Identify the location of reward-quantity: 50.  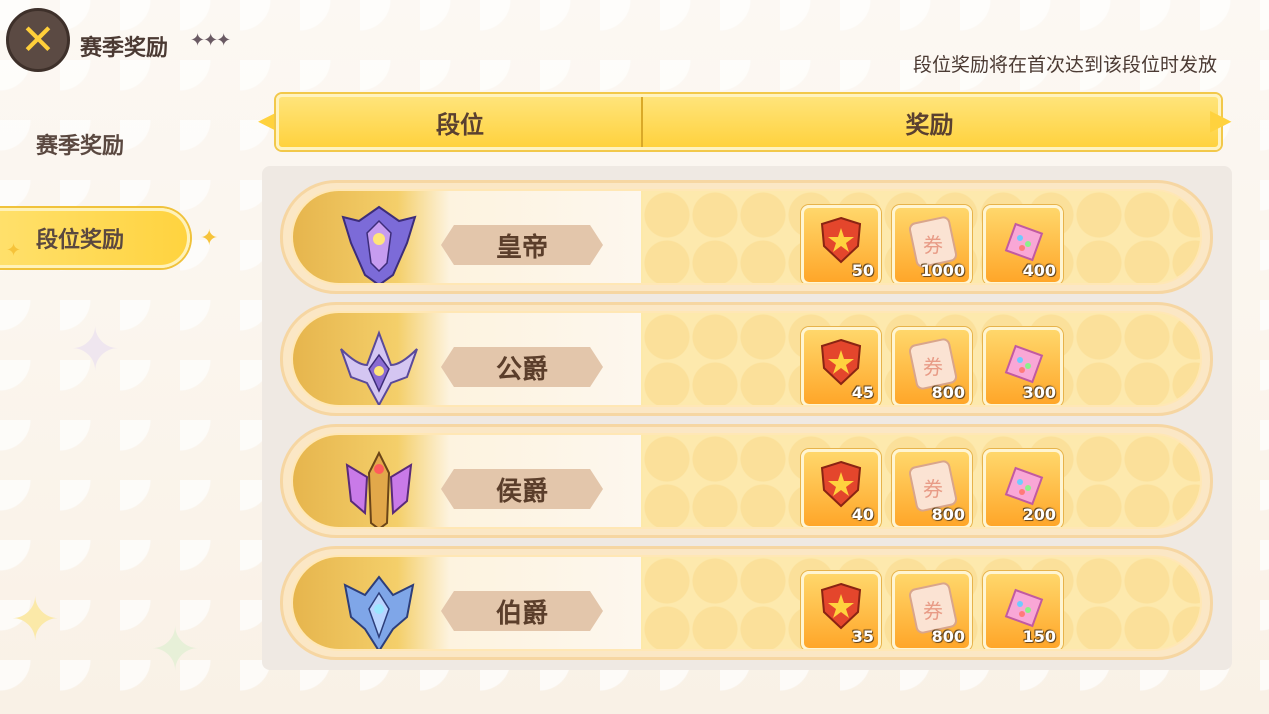
(862, 270).